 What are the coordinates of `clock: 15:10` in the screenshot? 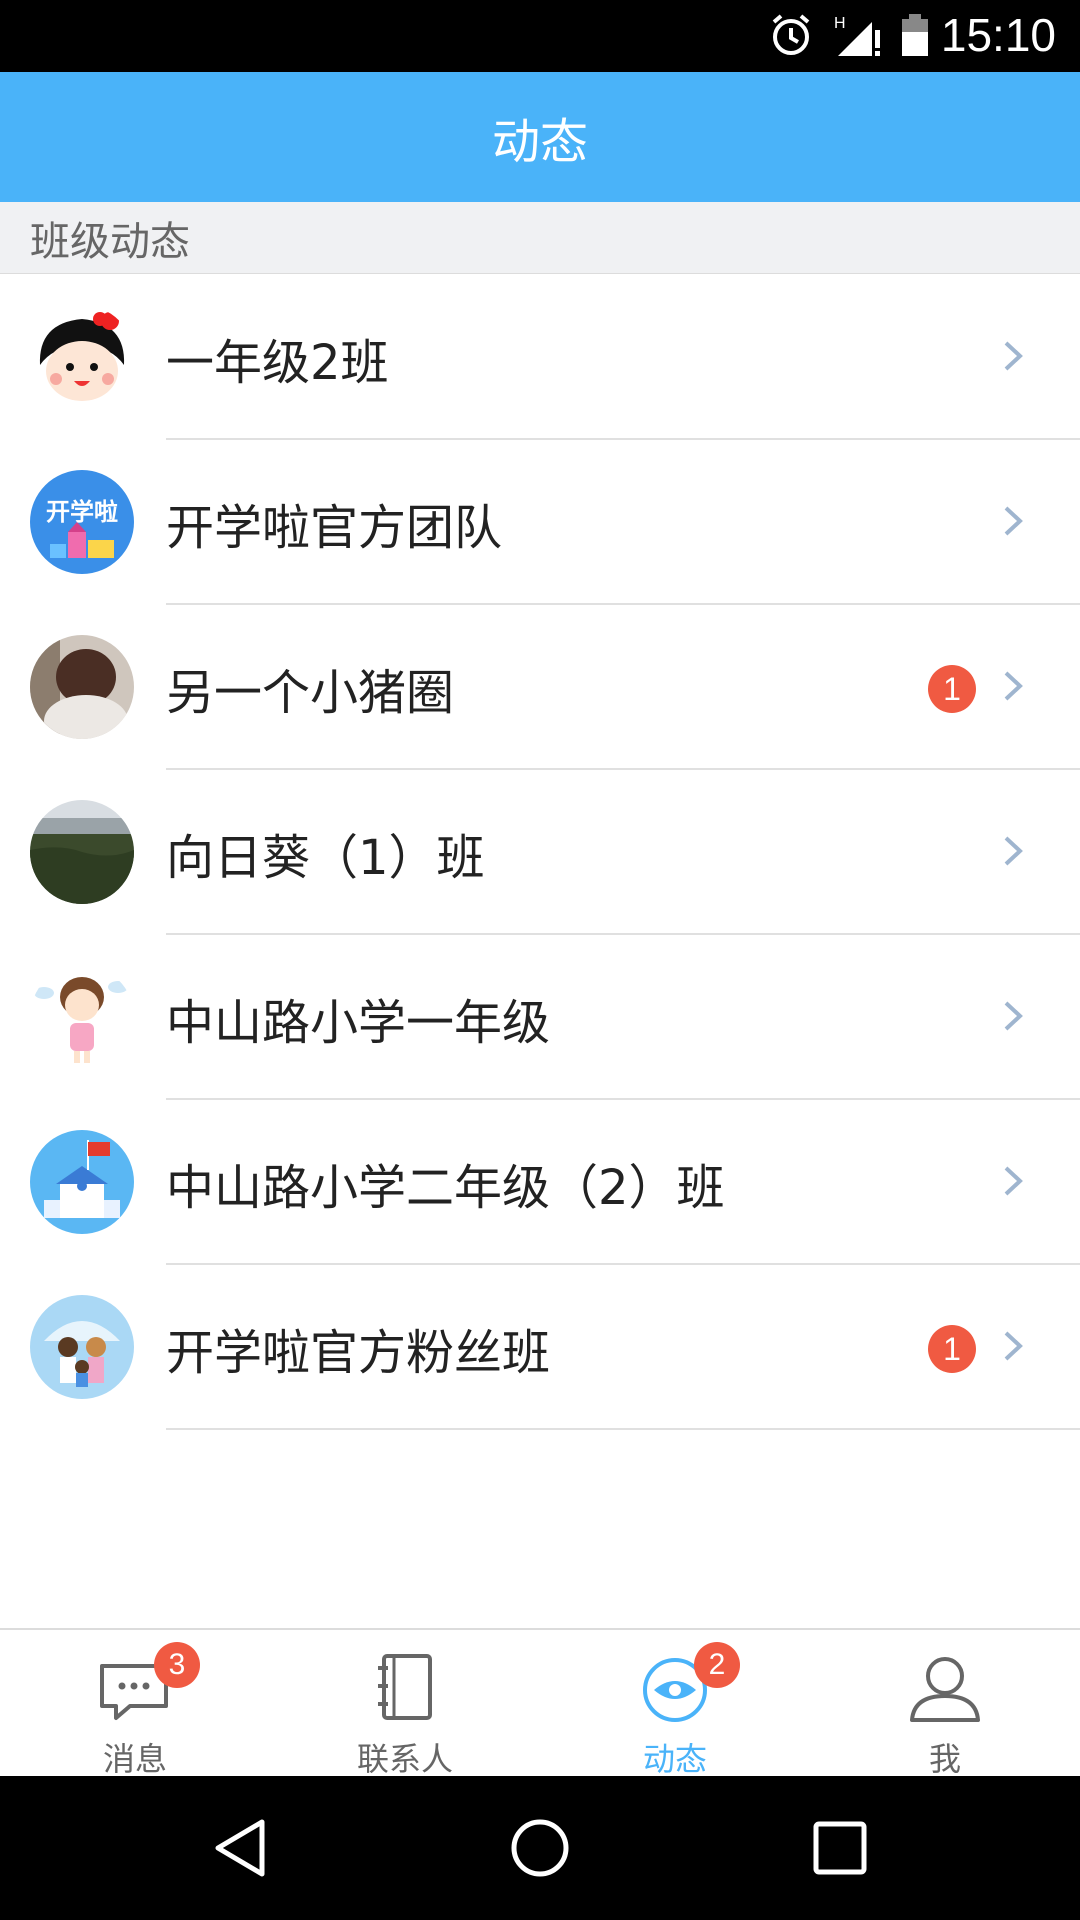 It's located at (998, 35).